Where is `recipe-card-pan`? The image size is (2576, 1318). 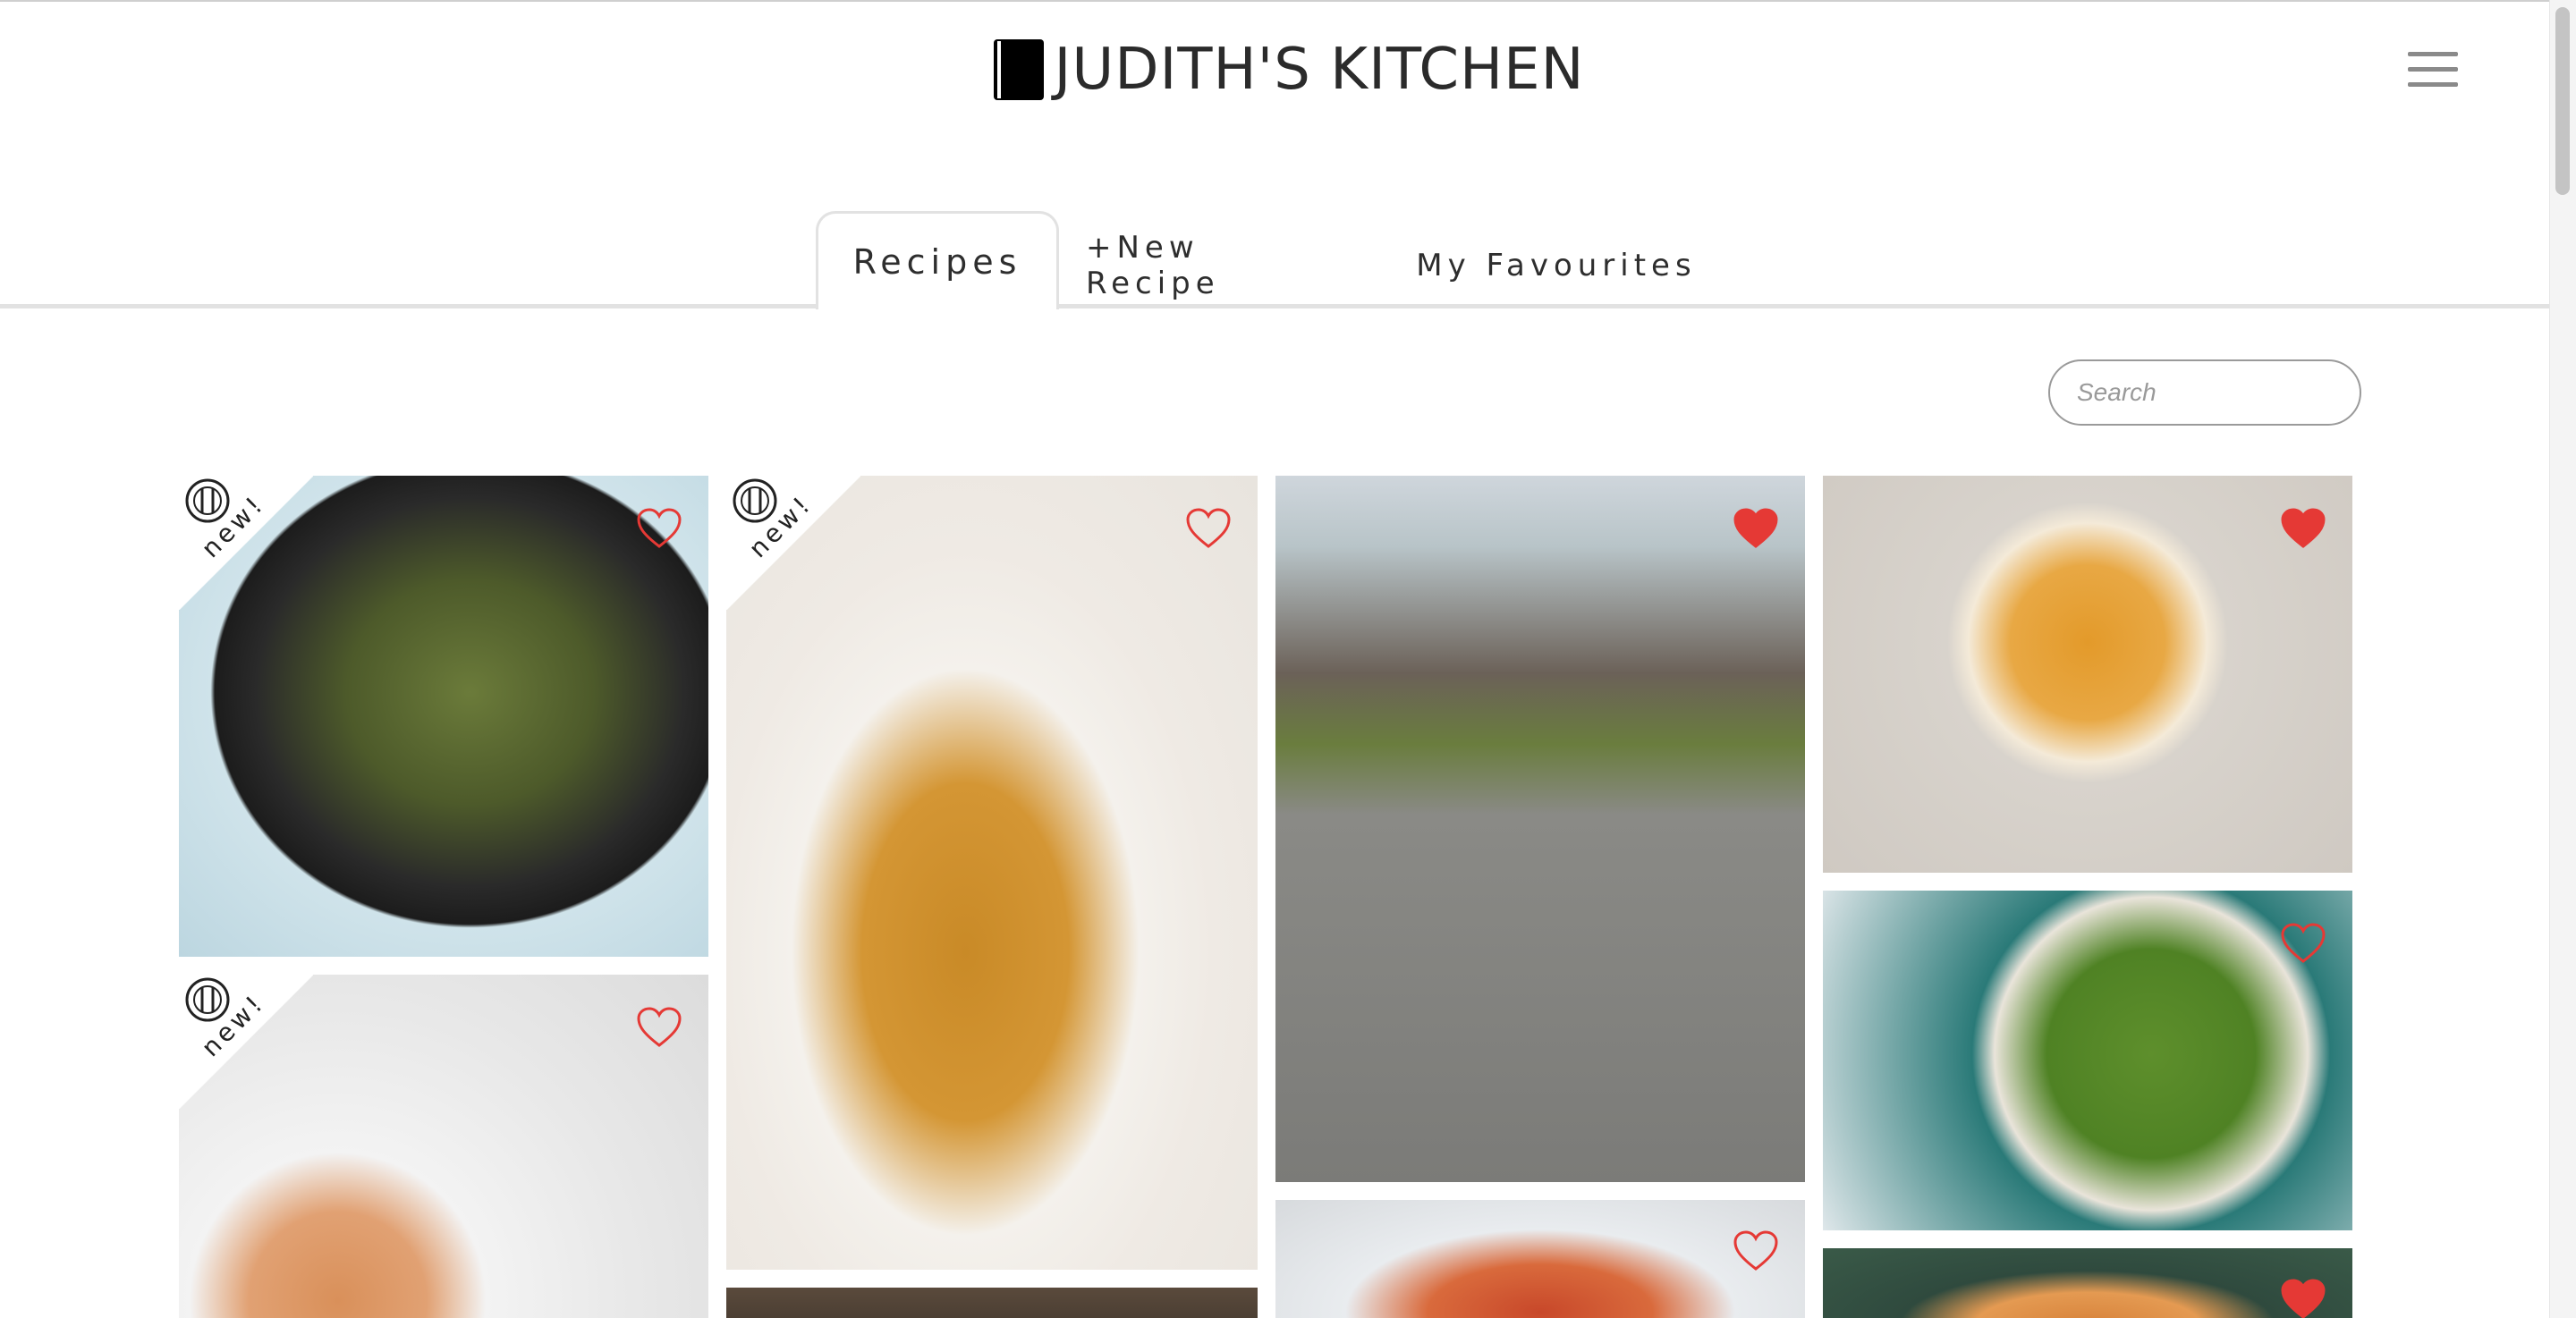
recipe-card-pan is located at coordinates (1540, 1259).